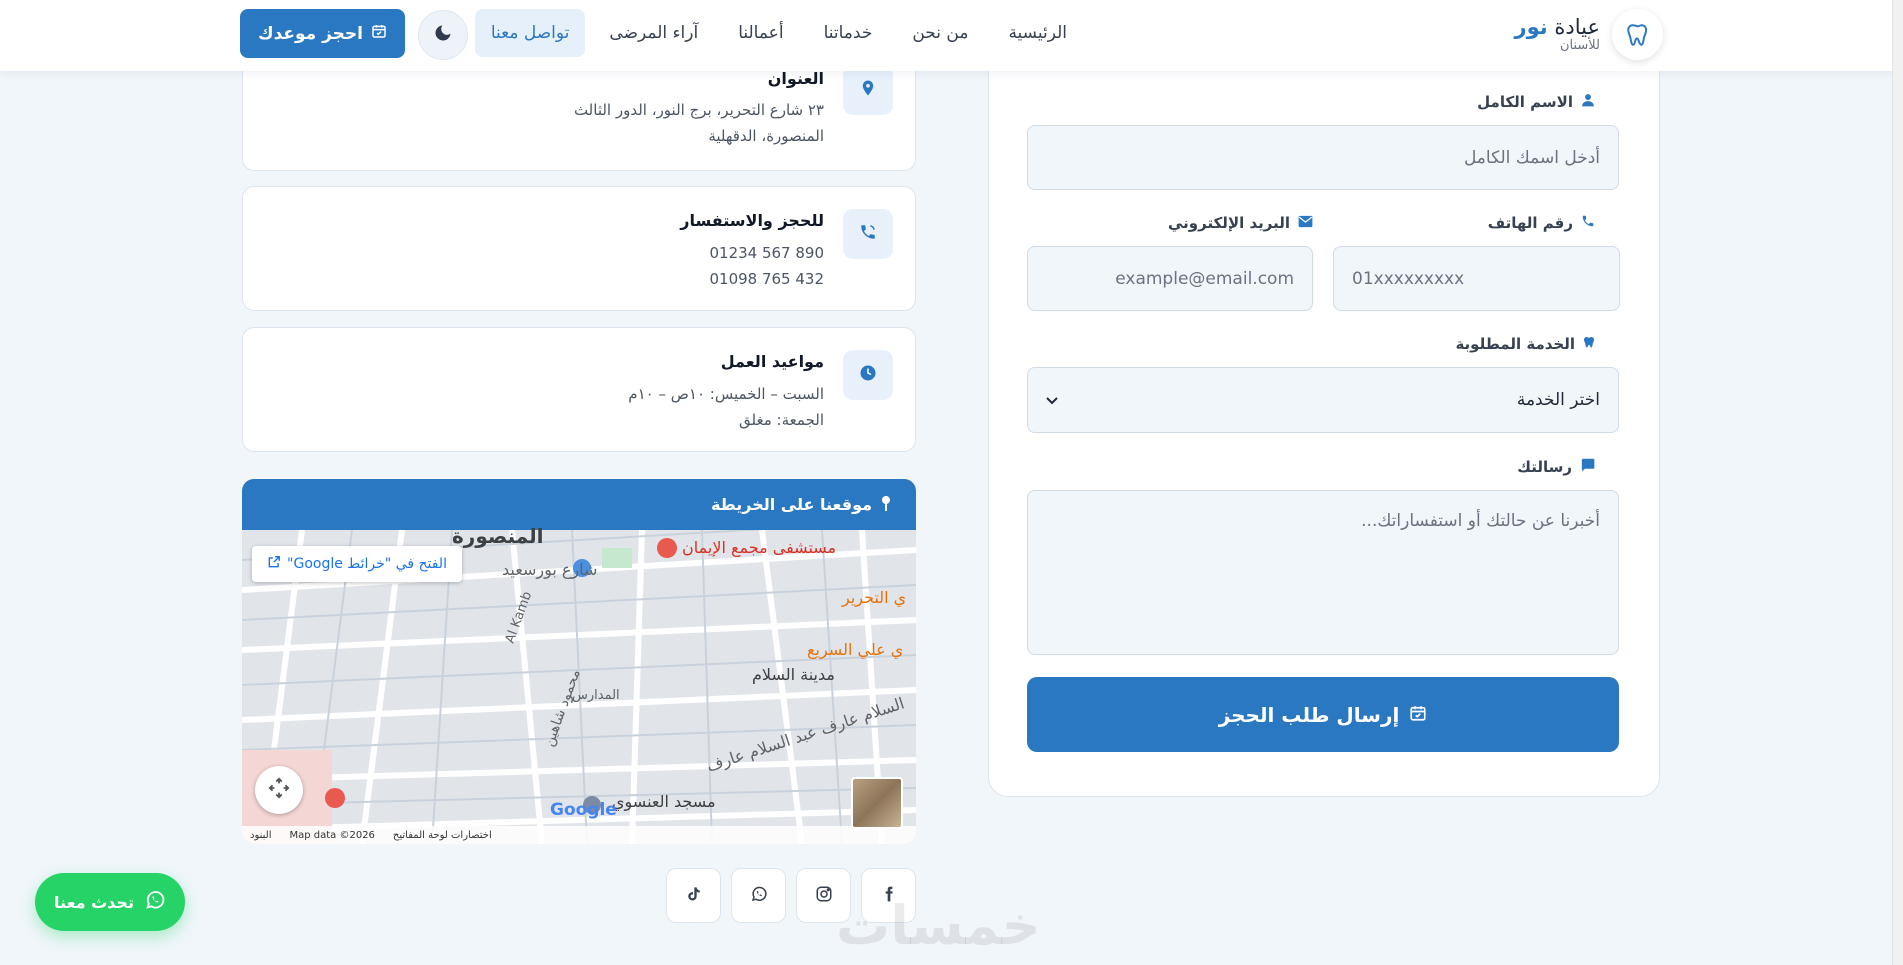 The image size is (1903, 965). I want to click on logo-brand: عيادة, so click(1577, 26).